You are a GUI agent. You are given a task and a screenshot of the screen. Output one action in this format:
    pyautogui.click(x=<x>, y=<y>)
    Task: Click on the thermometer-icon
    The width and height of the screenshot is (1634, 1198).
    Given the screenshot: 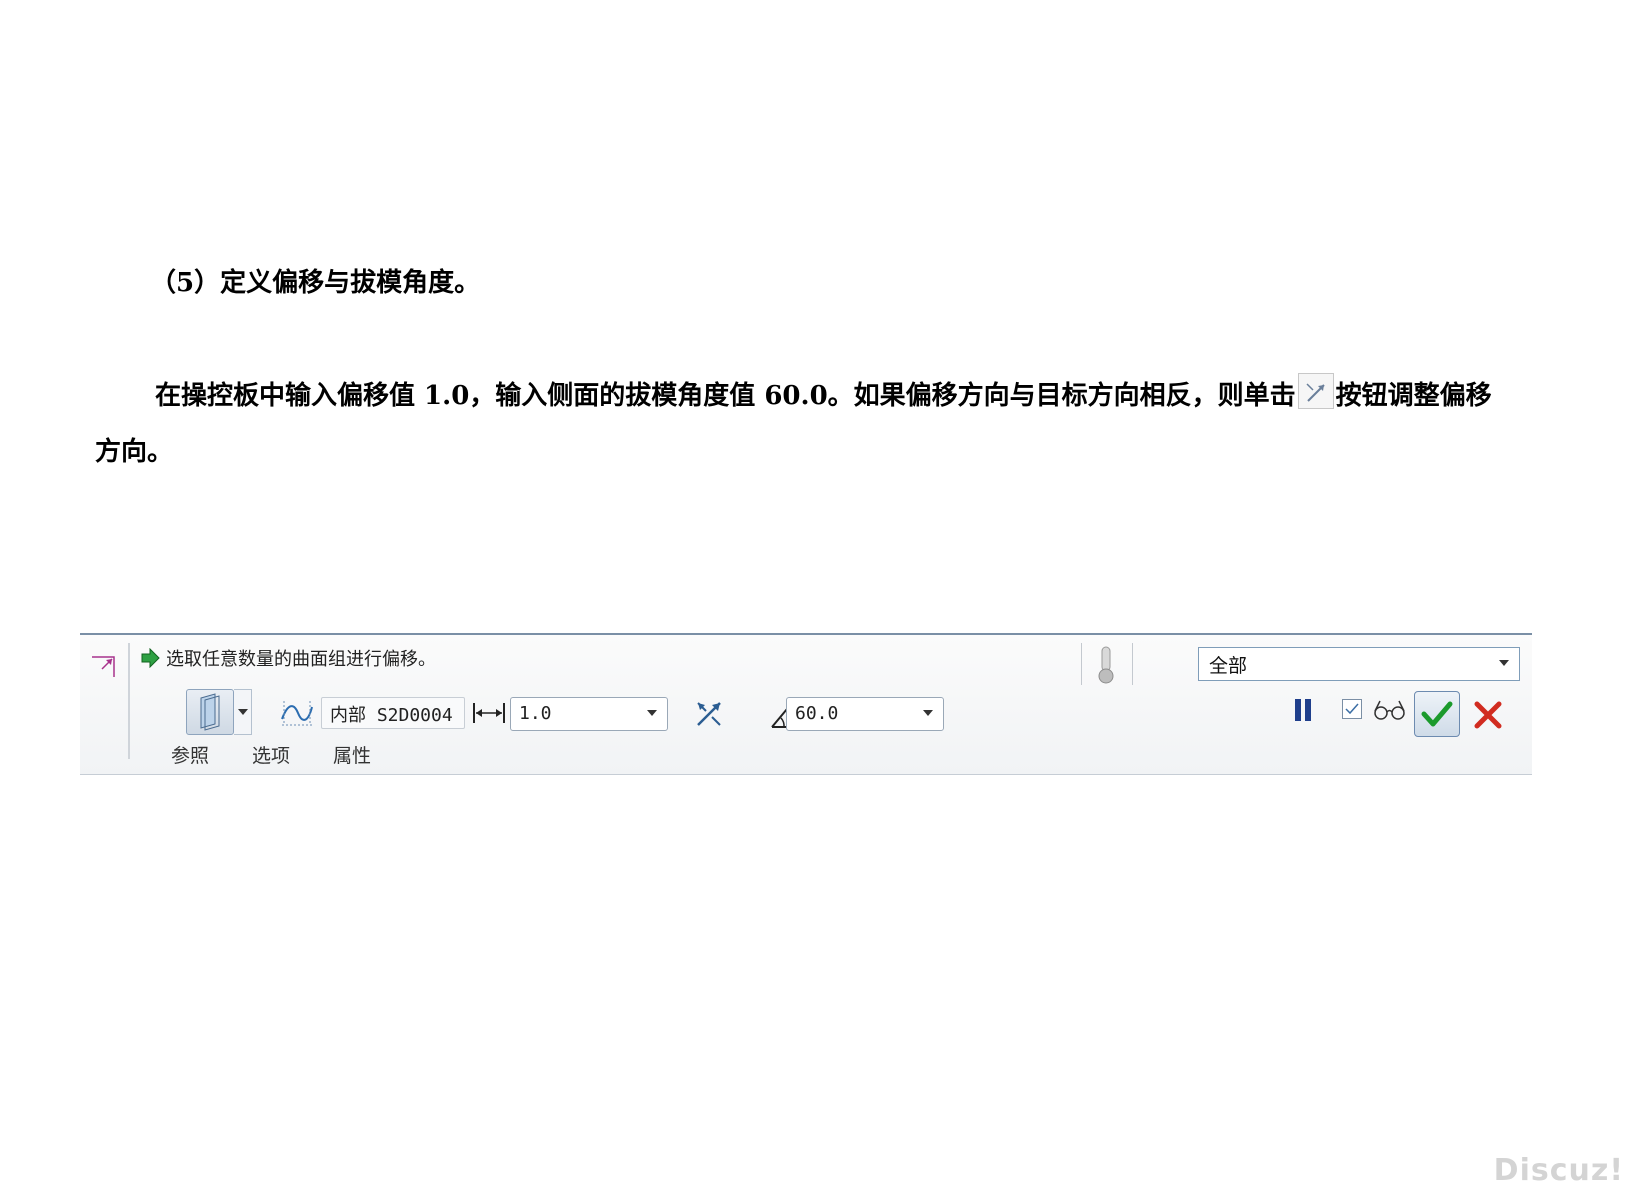 What is the action you would take?
    pyautogui.click(x=1106, y=665)
    